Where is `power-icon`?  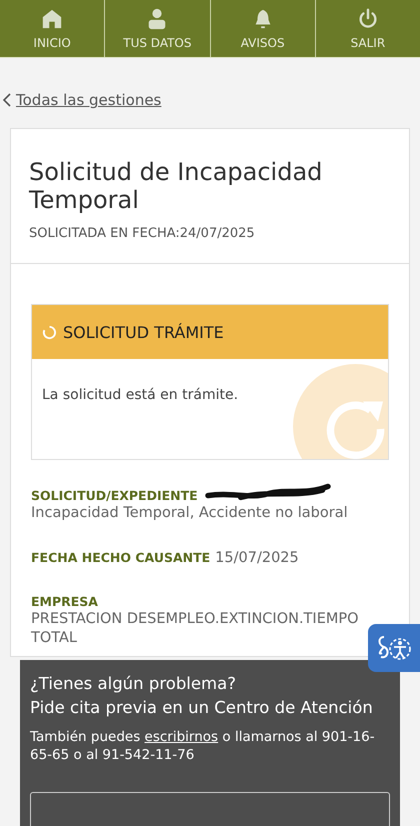 power-icon is located at coordinates (367, 19).